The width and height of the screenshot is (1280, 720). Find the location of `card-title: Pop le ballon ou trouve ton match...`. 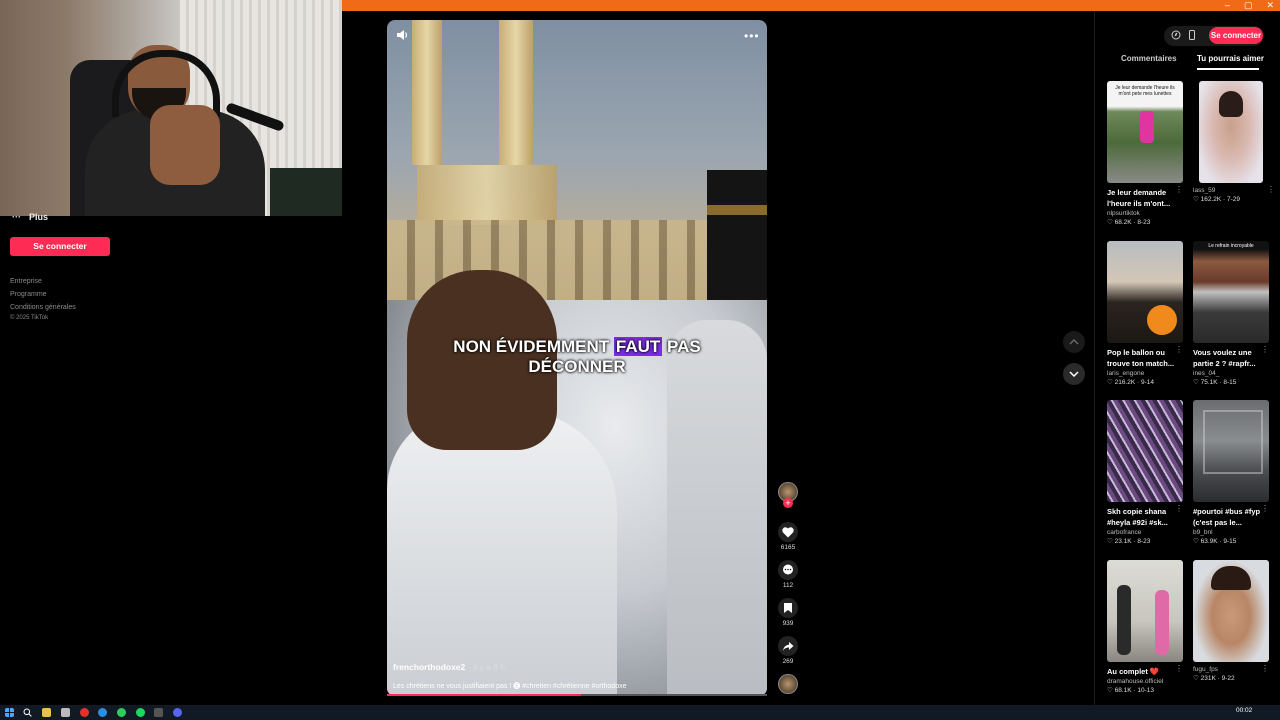

card-title: Pop le ballon ou trouve ton match... is located at coordinates (1141, 358).